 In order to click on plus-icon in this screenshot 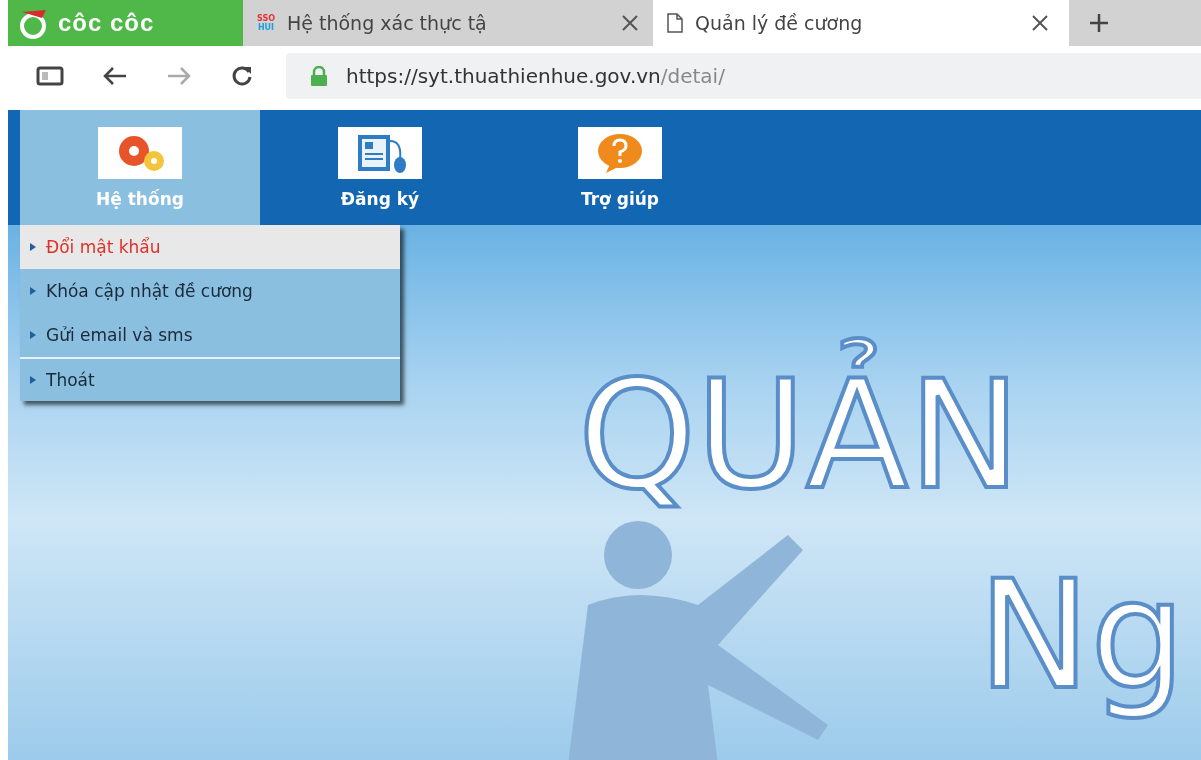, I will do `click(1099, 23)`.